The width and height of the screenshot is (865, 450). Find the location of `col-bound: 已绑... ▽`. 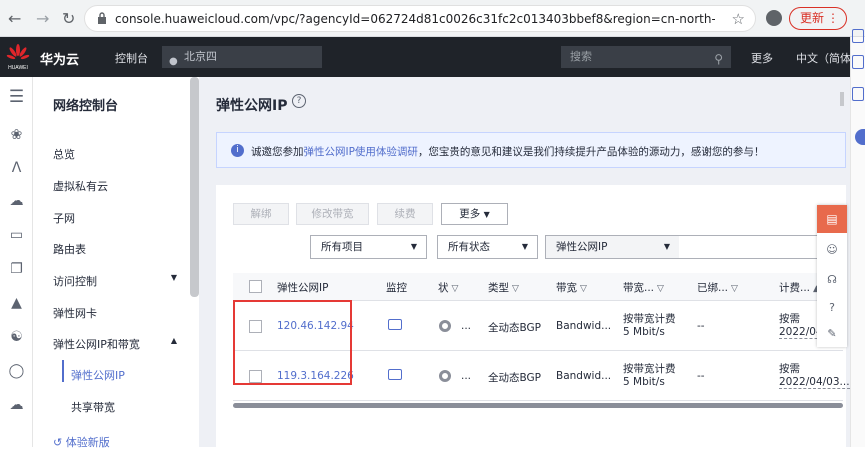

col-bound: 已绑... ▽ is located at coordinates (717, 287).